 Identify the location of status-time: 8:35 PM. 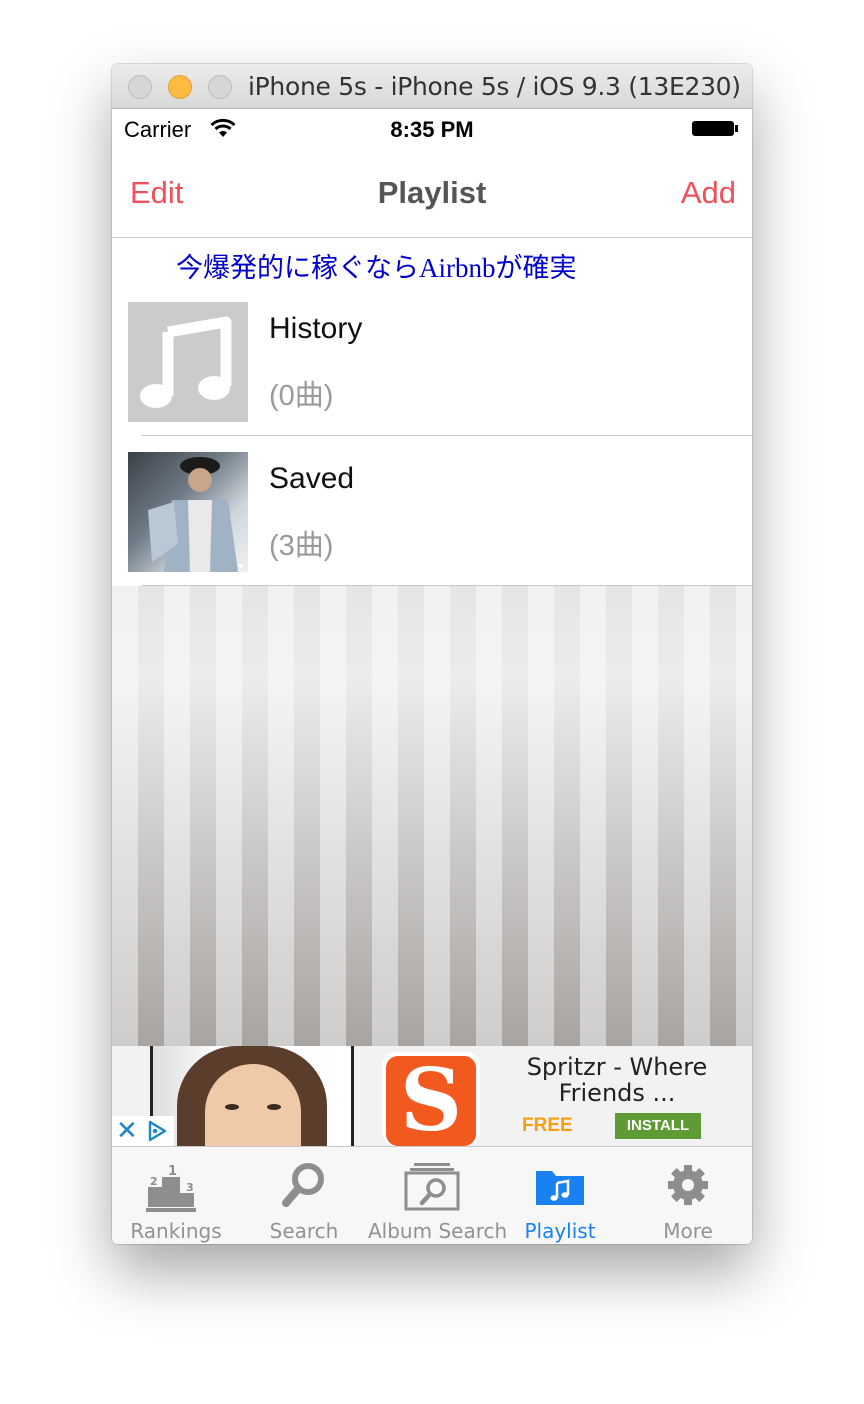
(432, 129).